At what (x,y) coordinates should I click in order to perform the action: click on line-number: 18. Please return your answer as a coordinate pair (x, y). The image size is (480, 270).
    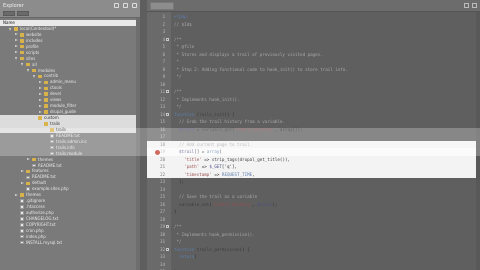
    Looking at the image, I should click on (162, 144).